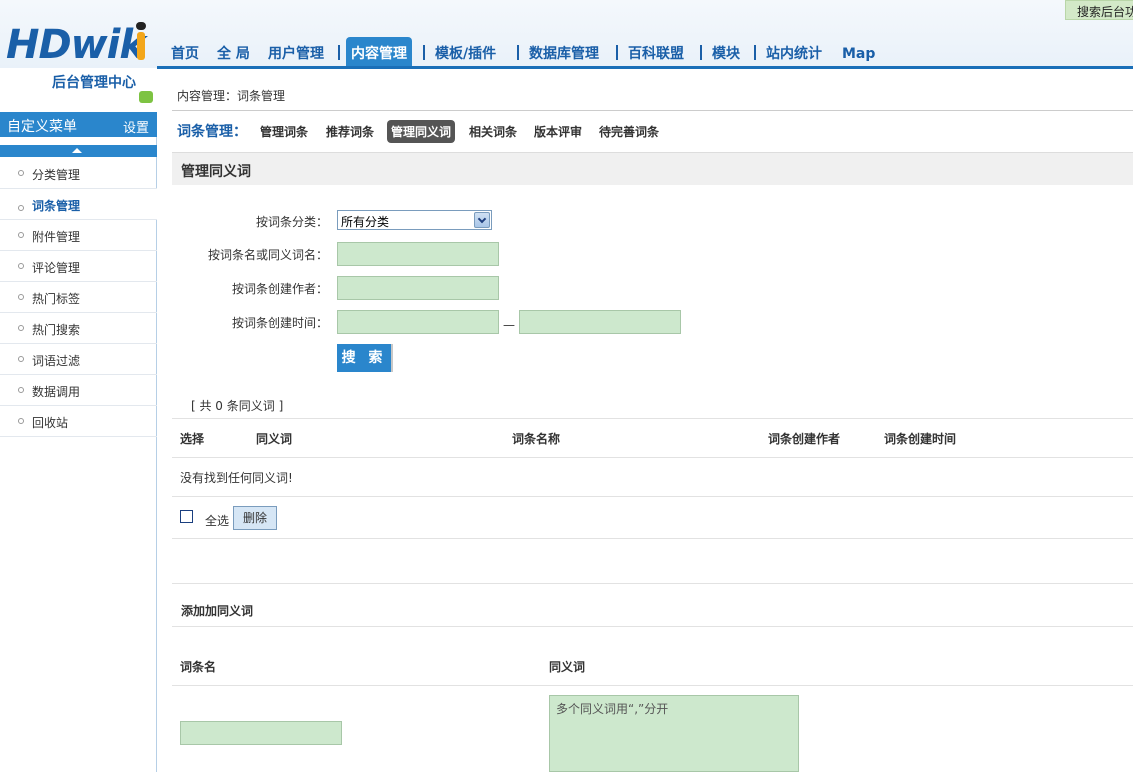 This screenshot has height=772, width=1133. I want to click on add-synonym-title: 添加加同义词, so click(217, 611).